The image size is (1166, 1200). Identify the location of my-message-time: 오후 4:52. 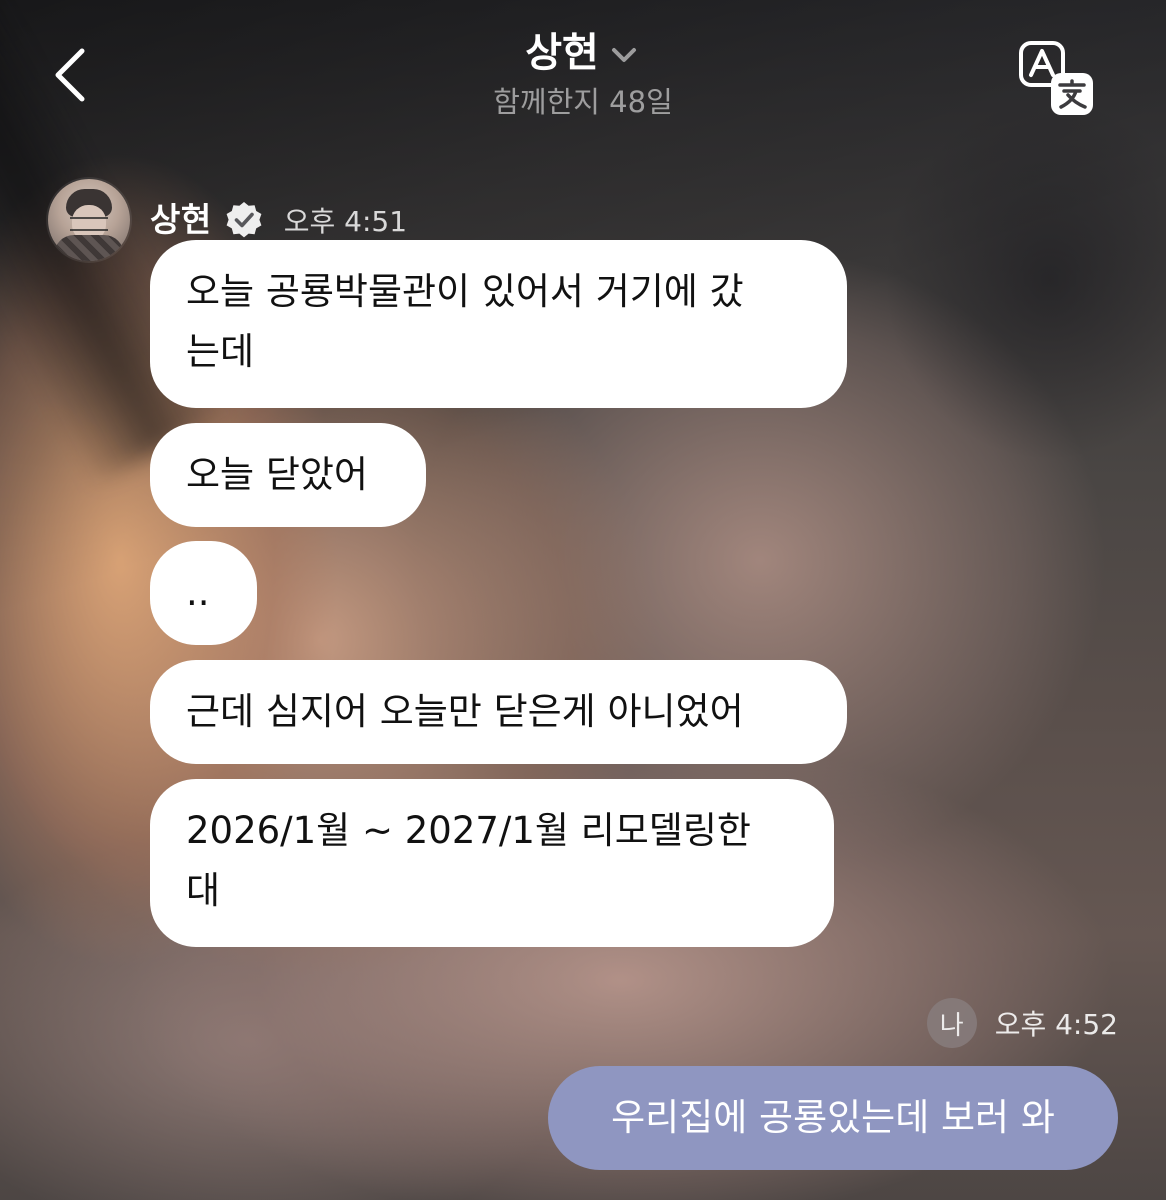
(1056, 1024).